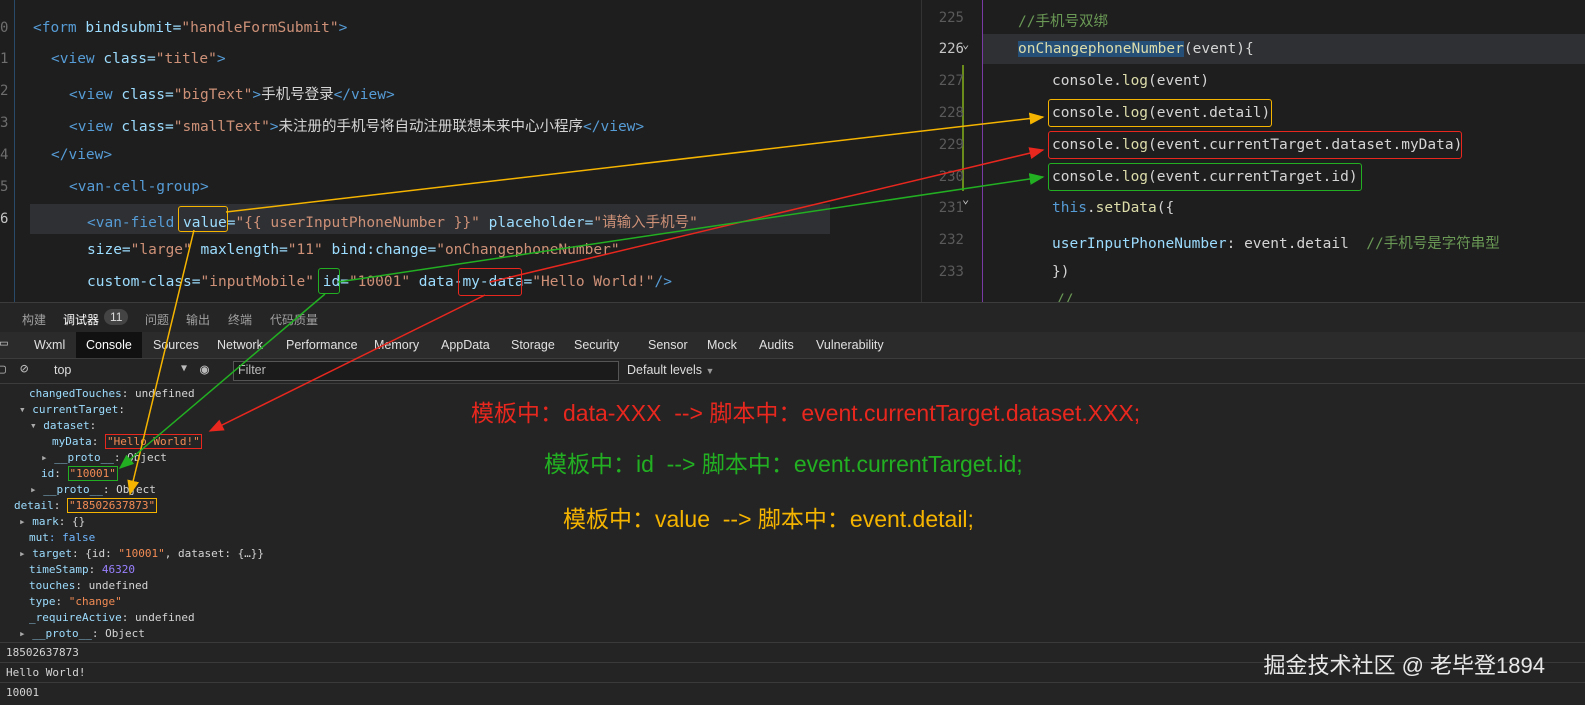 This screenshot has width=1585, height=705. What do you see at coordinates (951, 145) in the screenshot?
I see `line-number: 229` at bounding box center [951, 145].